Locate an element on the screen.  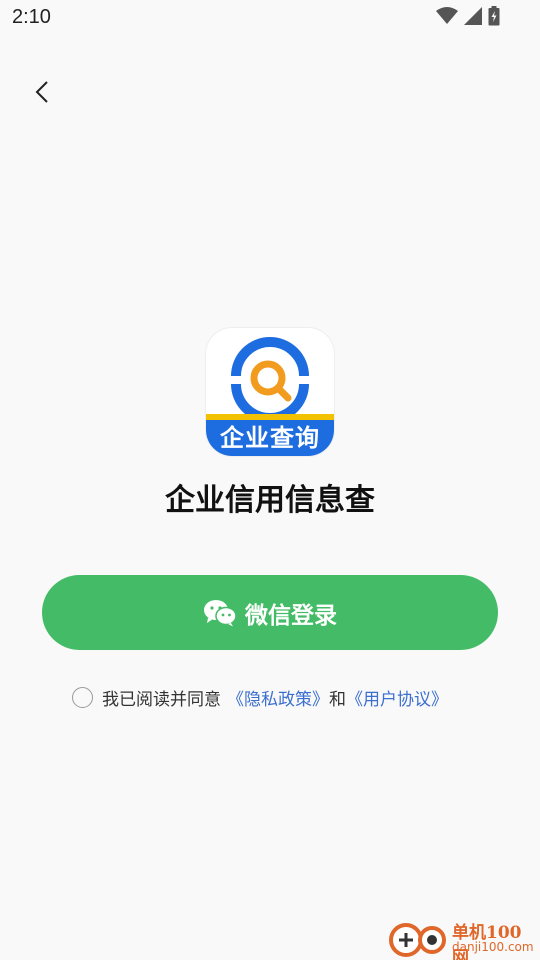
agreement-prefix: 我已阅读并同意 is located at coordinates (161, 699).